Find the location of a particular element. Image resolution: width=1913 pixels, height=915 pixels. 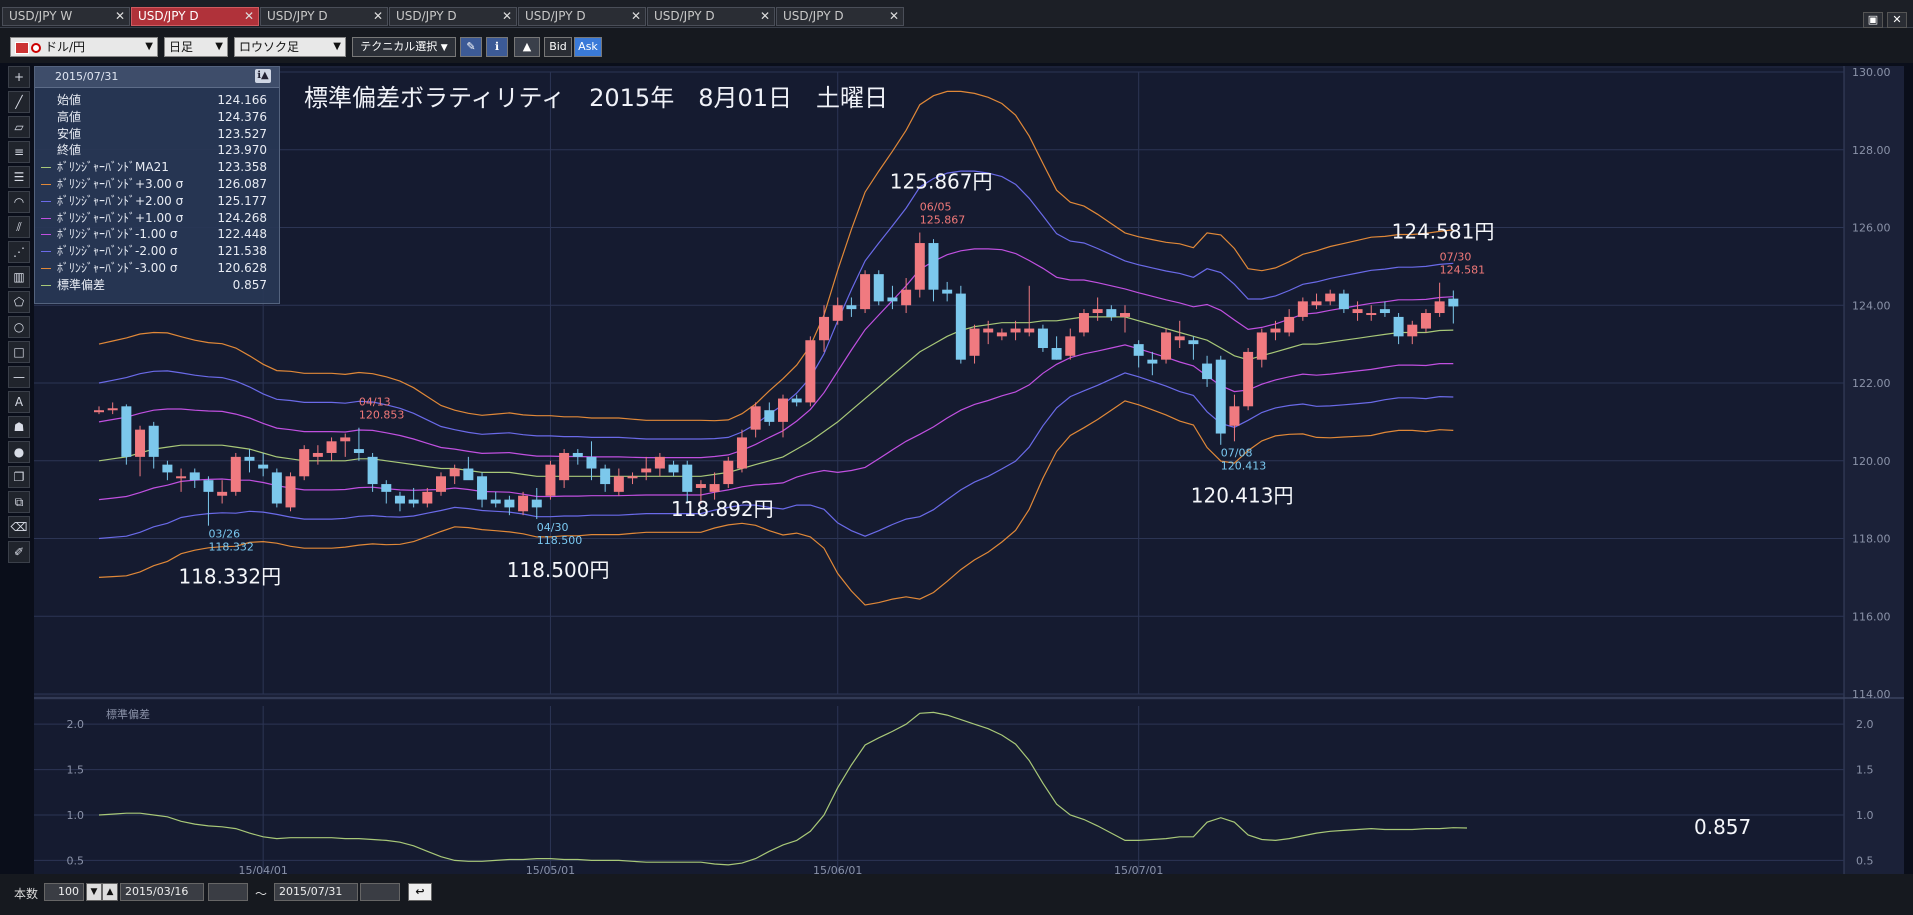

label-icon: ☗ is located at coordinates (19, 427).